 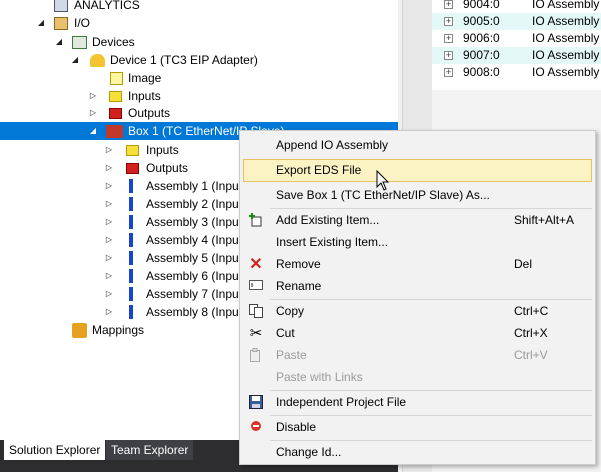 I want to click on save-disk-icon, so click(x=256, y=403).